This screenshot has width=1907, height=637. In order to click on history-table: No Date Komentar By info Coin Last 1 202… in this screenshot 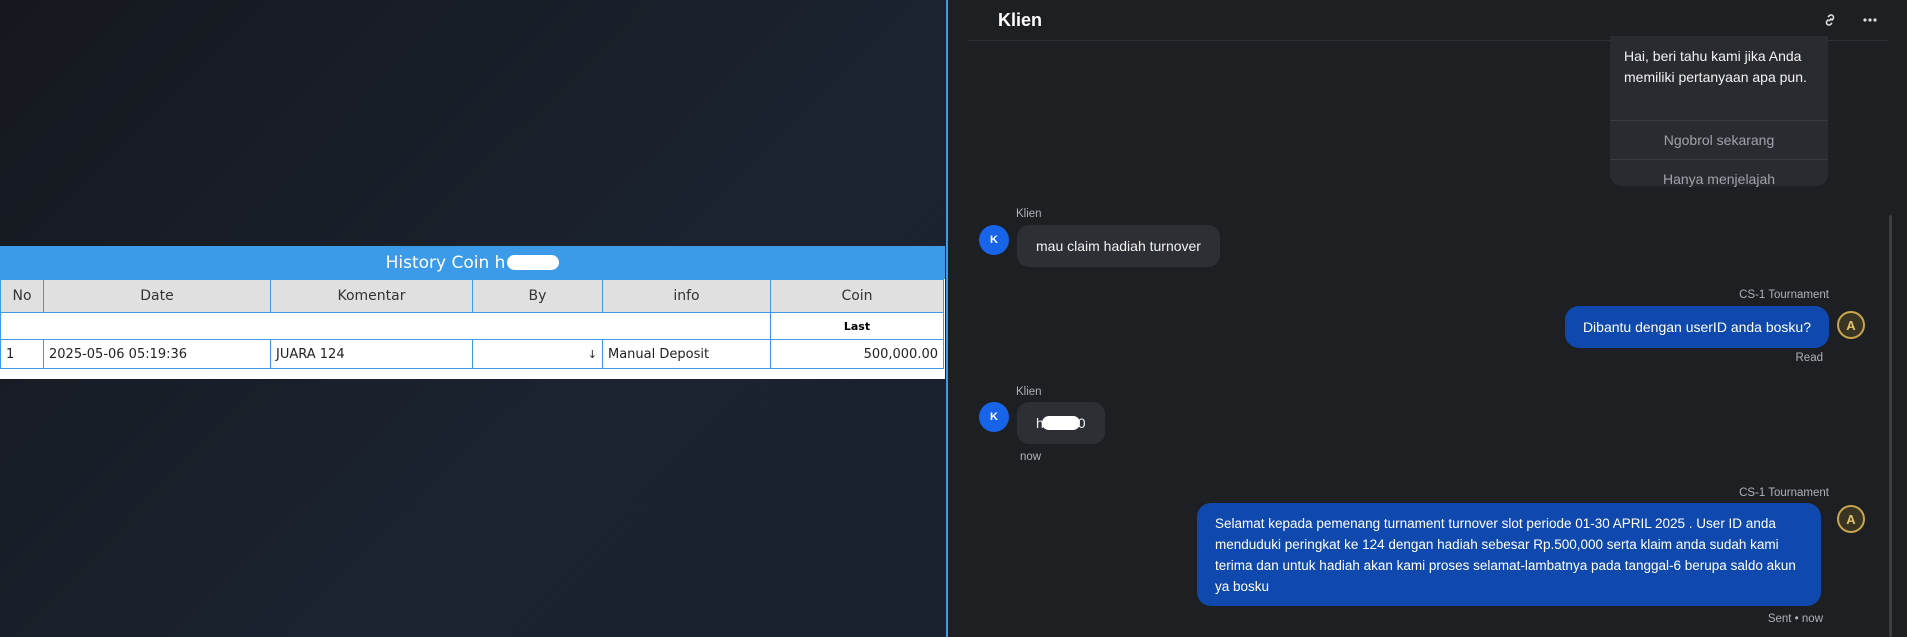, I will do `click(472, 324)`.